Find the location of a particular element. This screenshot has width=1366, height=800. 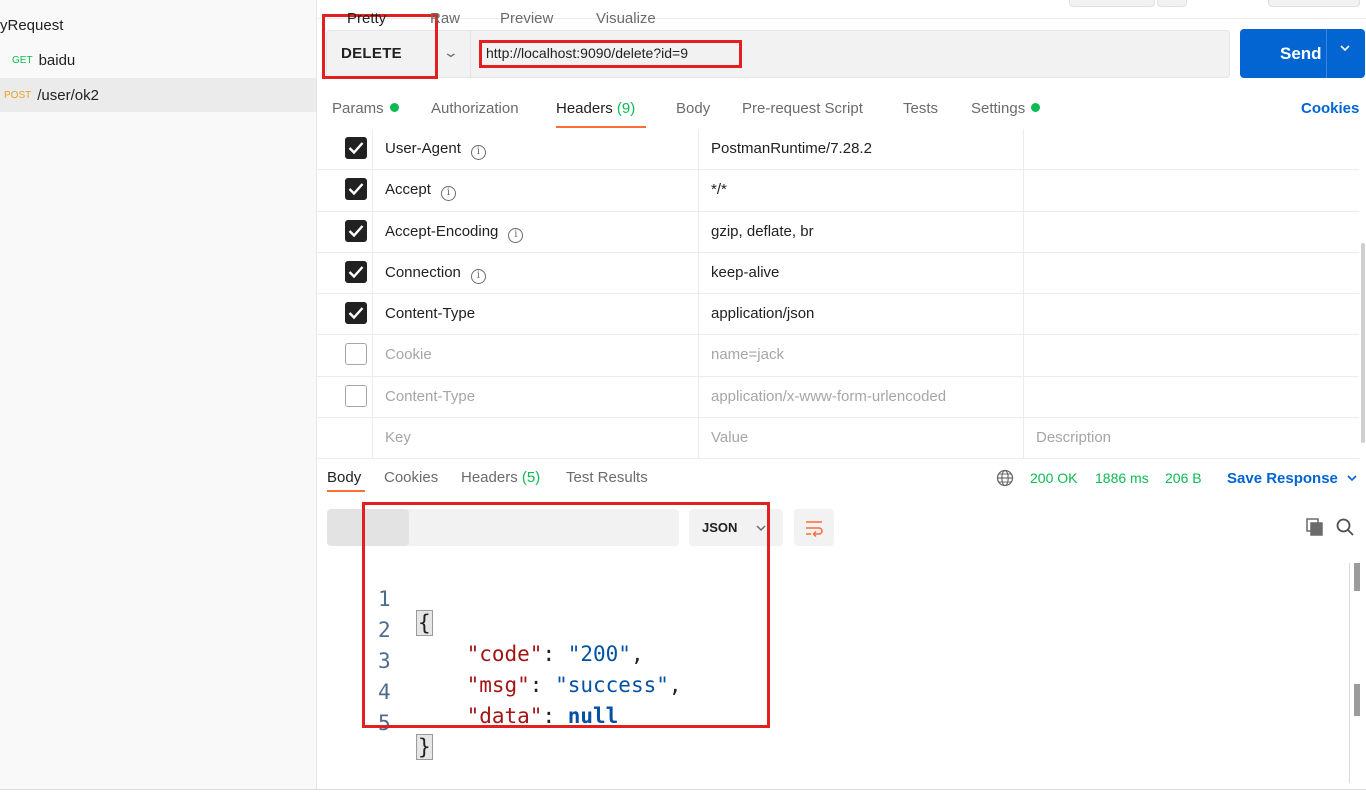

table-row-new: Key Value Description is located at coordinates (838, 439).